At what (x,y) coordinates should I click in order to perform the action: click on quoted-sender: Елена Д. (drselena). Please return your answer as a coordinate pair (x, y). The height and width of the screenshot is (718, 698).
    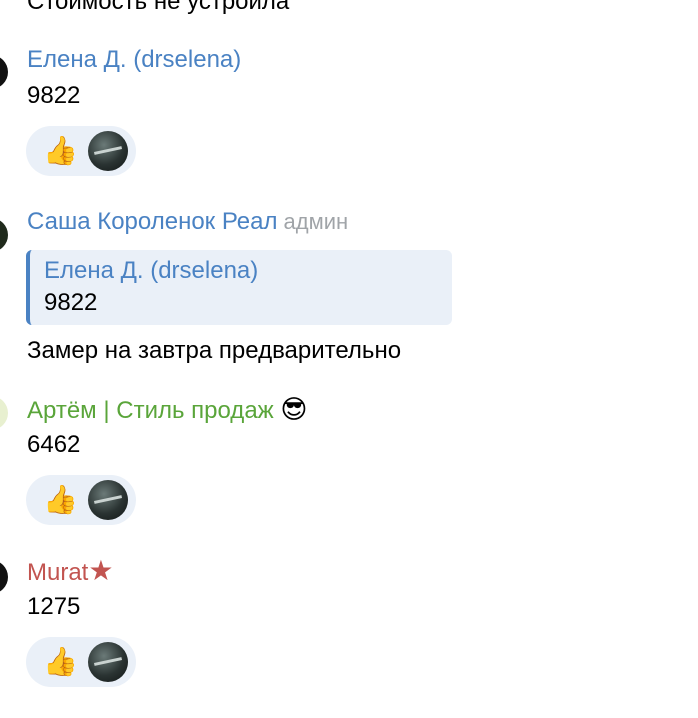
    Looking at the image, I should click on (151, 270).